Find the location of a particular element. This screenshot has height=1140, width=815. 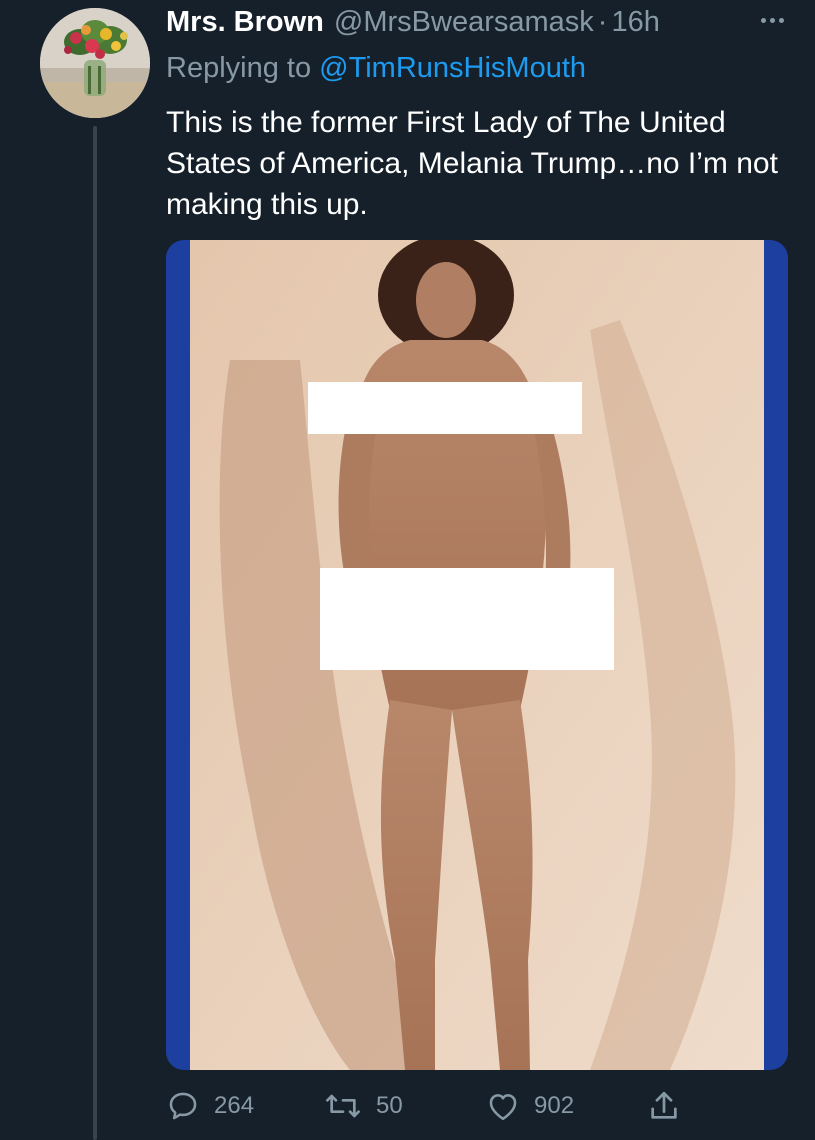

flower-vase-avatar-image is located at coordinates (95, 63).